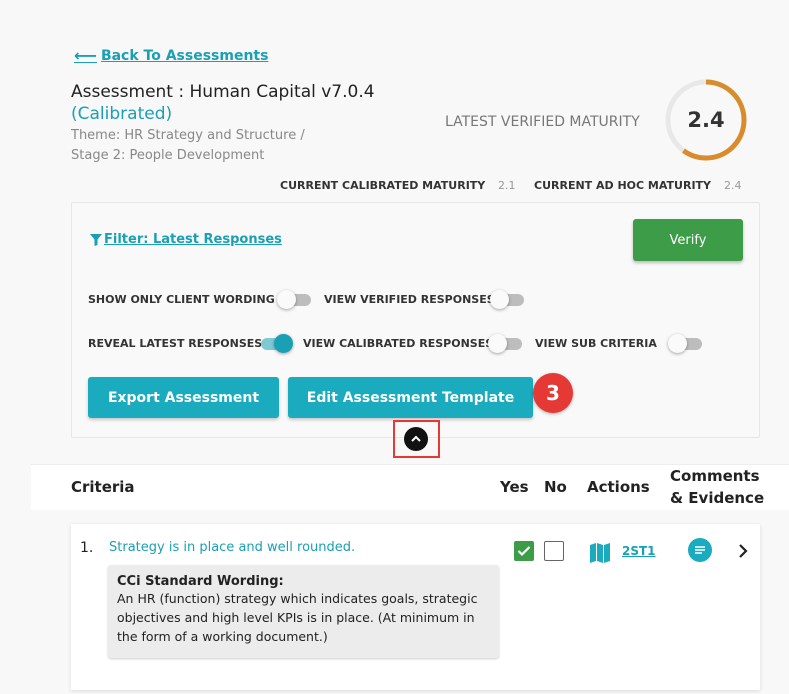 The height and width of the screenshot is (694, 789). Describe the element at coordinates (410, 397) in the screenshot. I see `edit-assessment-template-button: Edit Assessment Template` at that location.